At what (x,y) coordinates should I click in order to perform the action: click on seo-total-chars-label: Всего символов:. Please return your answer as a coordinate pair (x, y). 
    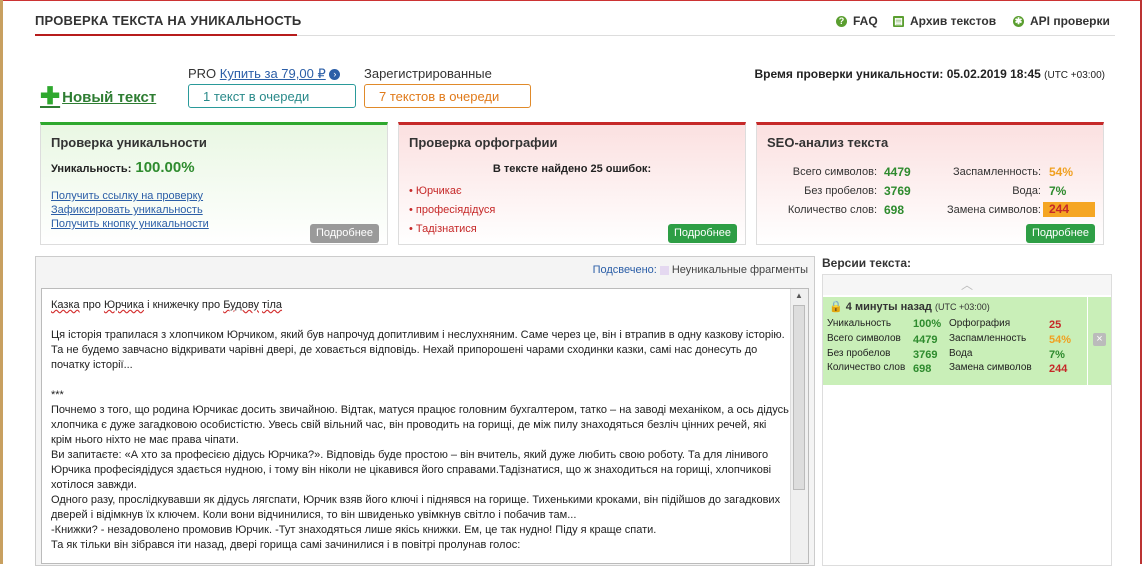
    Looking at the image, I should click on (834, 172).